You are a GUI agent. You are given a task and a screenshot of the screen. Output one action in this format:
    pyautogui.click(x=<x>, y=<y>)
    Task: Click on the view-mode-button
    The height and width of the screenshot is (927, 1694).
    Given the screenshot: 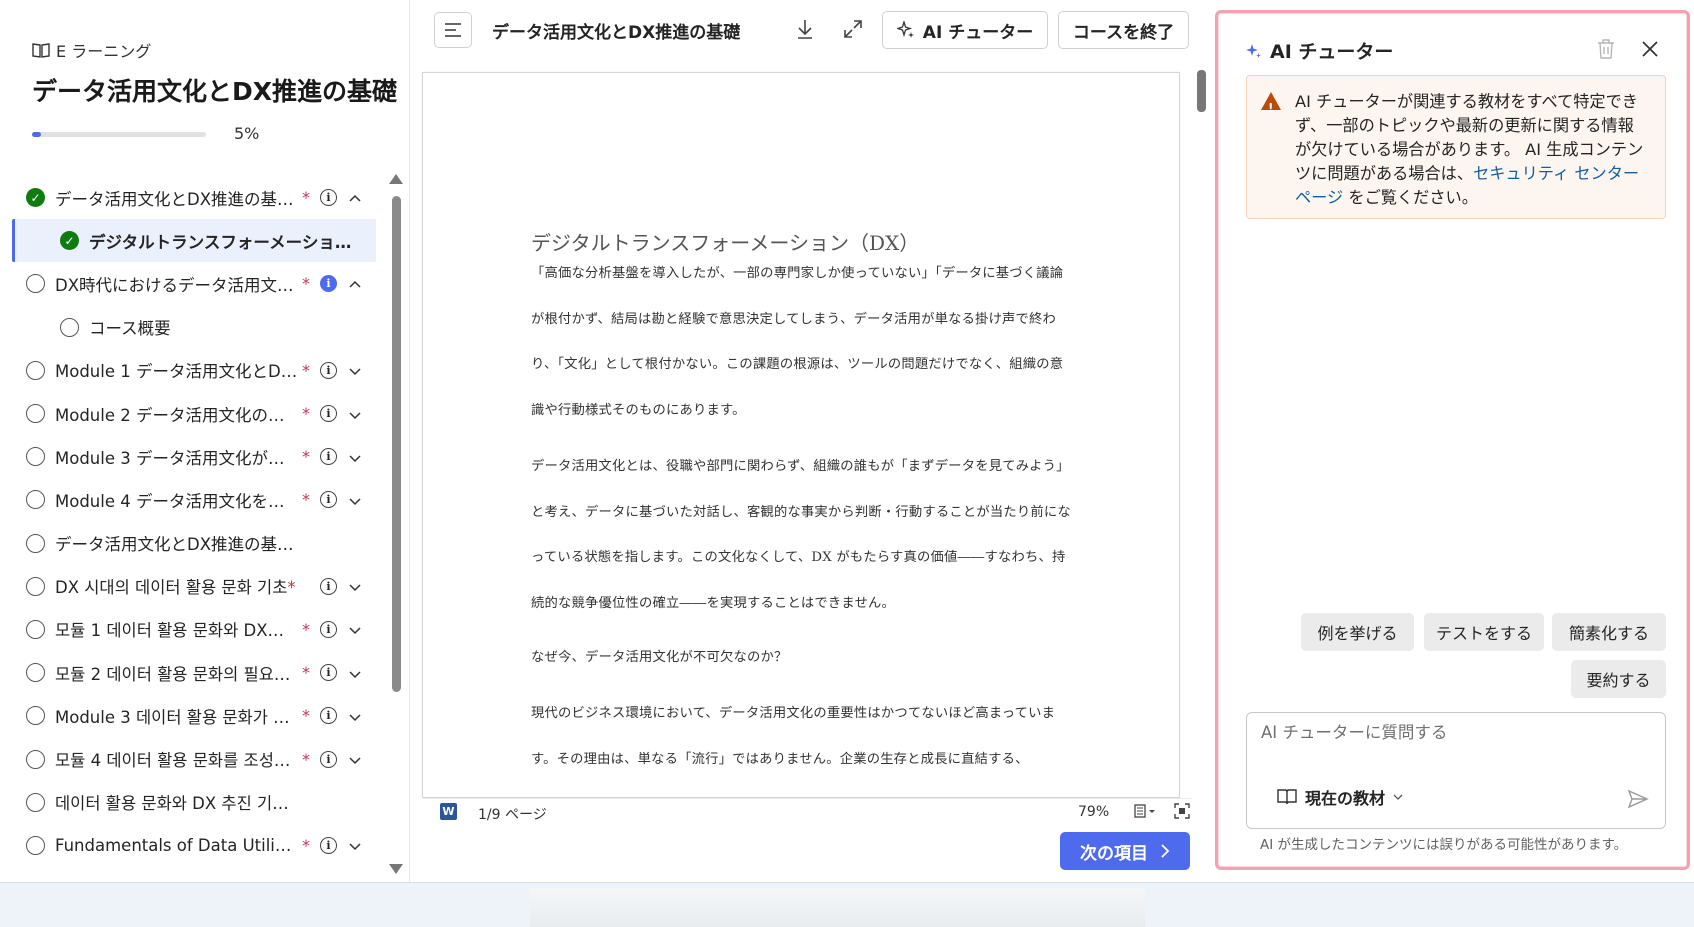 What is the action you would take?
    pyautogui.click(x=1145, y=813)
    